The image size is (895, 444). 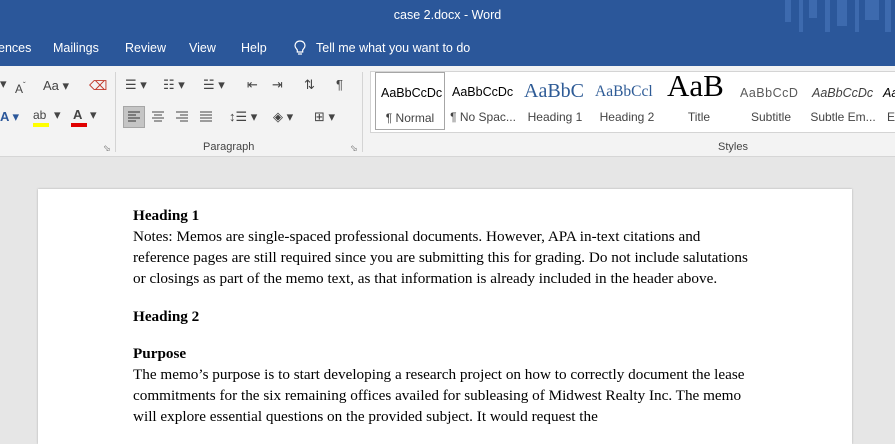 What do you see at coordinates (339, 85) in the screenshot?
I see `show-formatting-marks-icon: ¶` at bounding box center [339, 85].